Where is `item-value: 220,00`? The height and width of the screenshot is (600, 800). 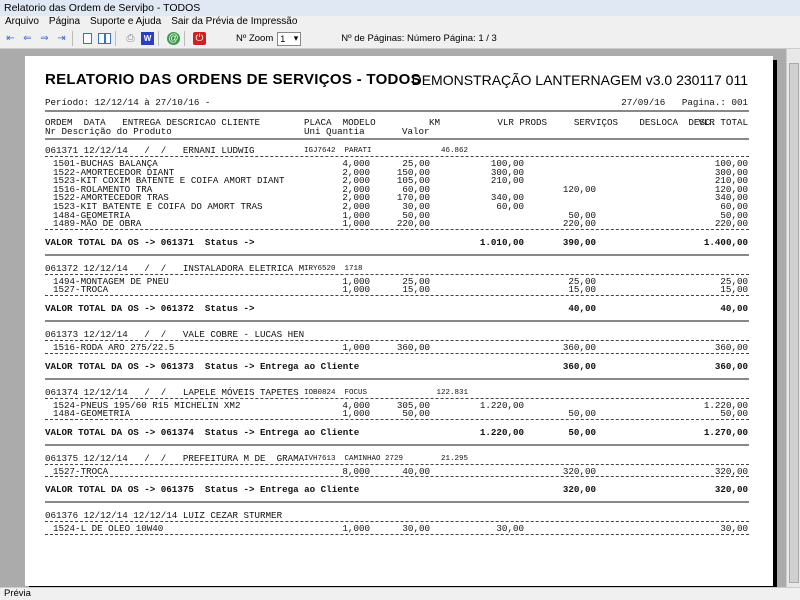
item-value: 220,00 is located at coordinates (413, 224).